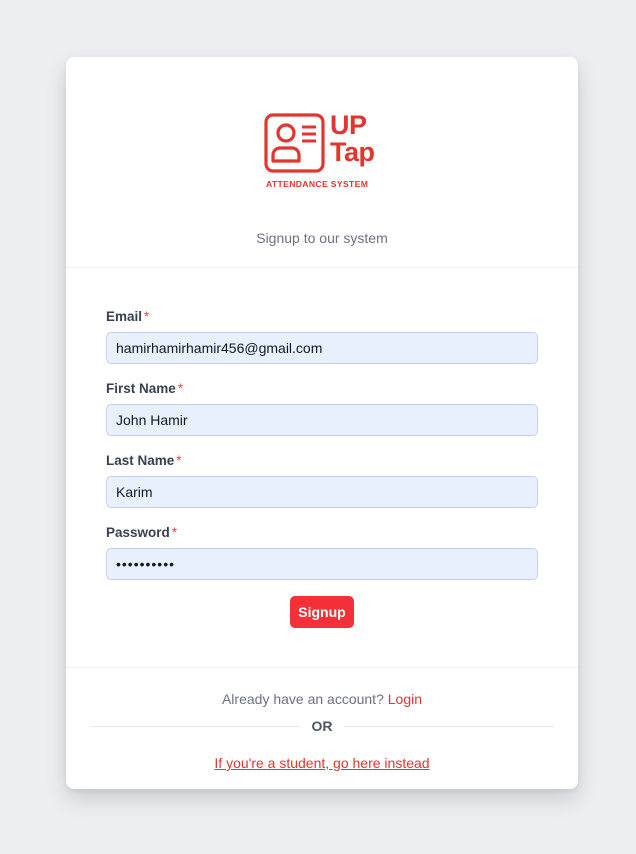 This screenshot has width=636, height=854. I want to click on first-name-label-text: First Name, so click(141, 388).